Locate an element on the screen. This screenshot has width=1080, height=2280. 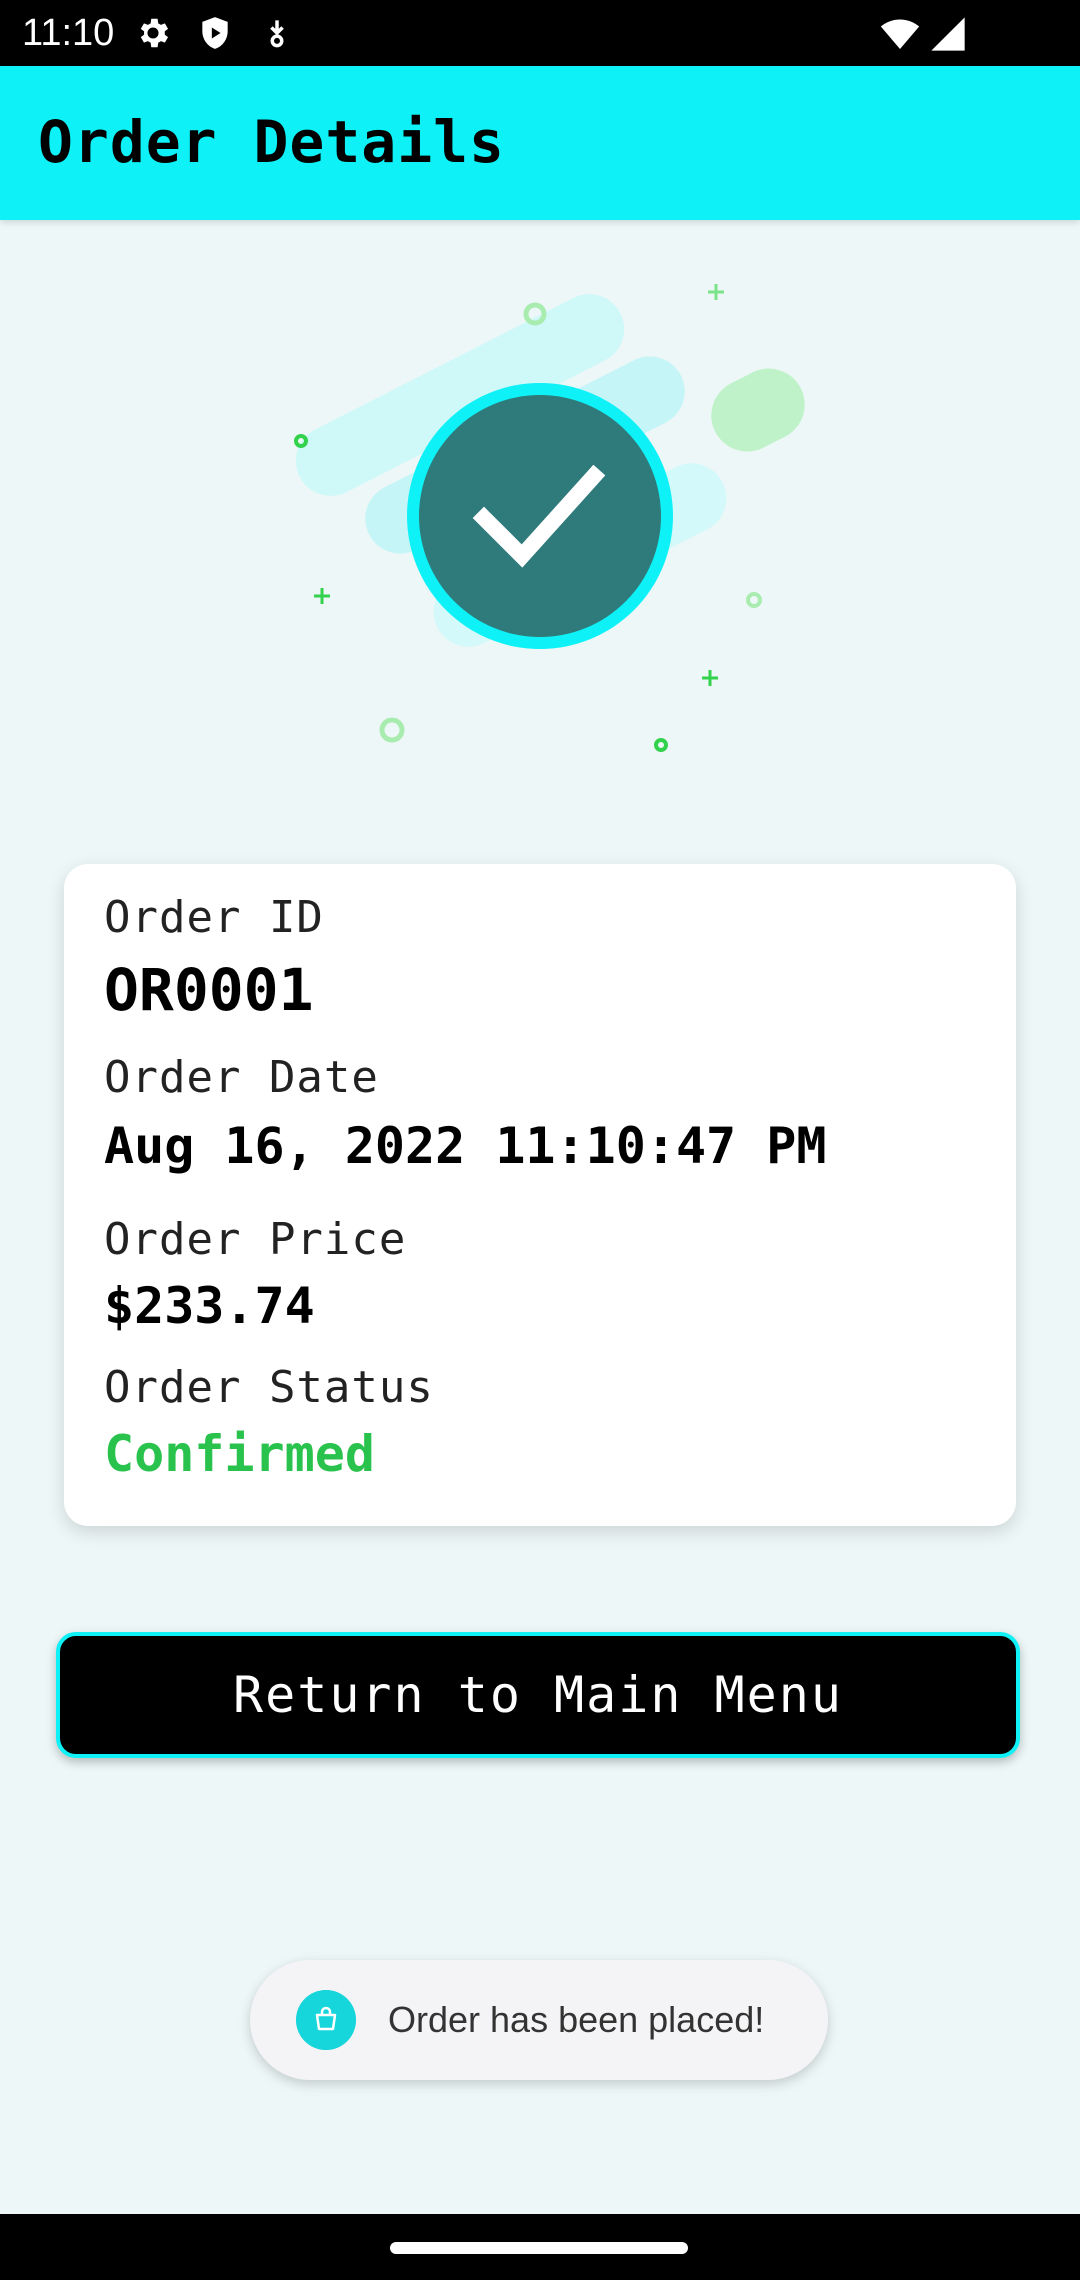
order-status-label: Order Status is located at coordinates (269, 1387).